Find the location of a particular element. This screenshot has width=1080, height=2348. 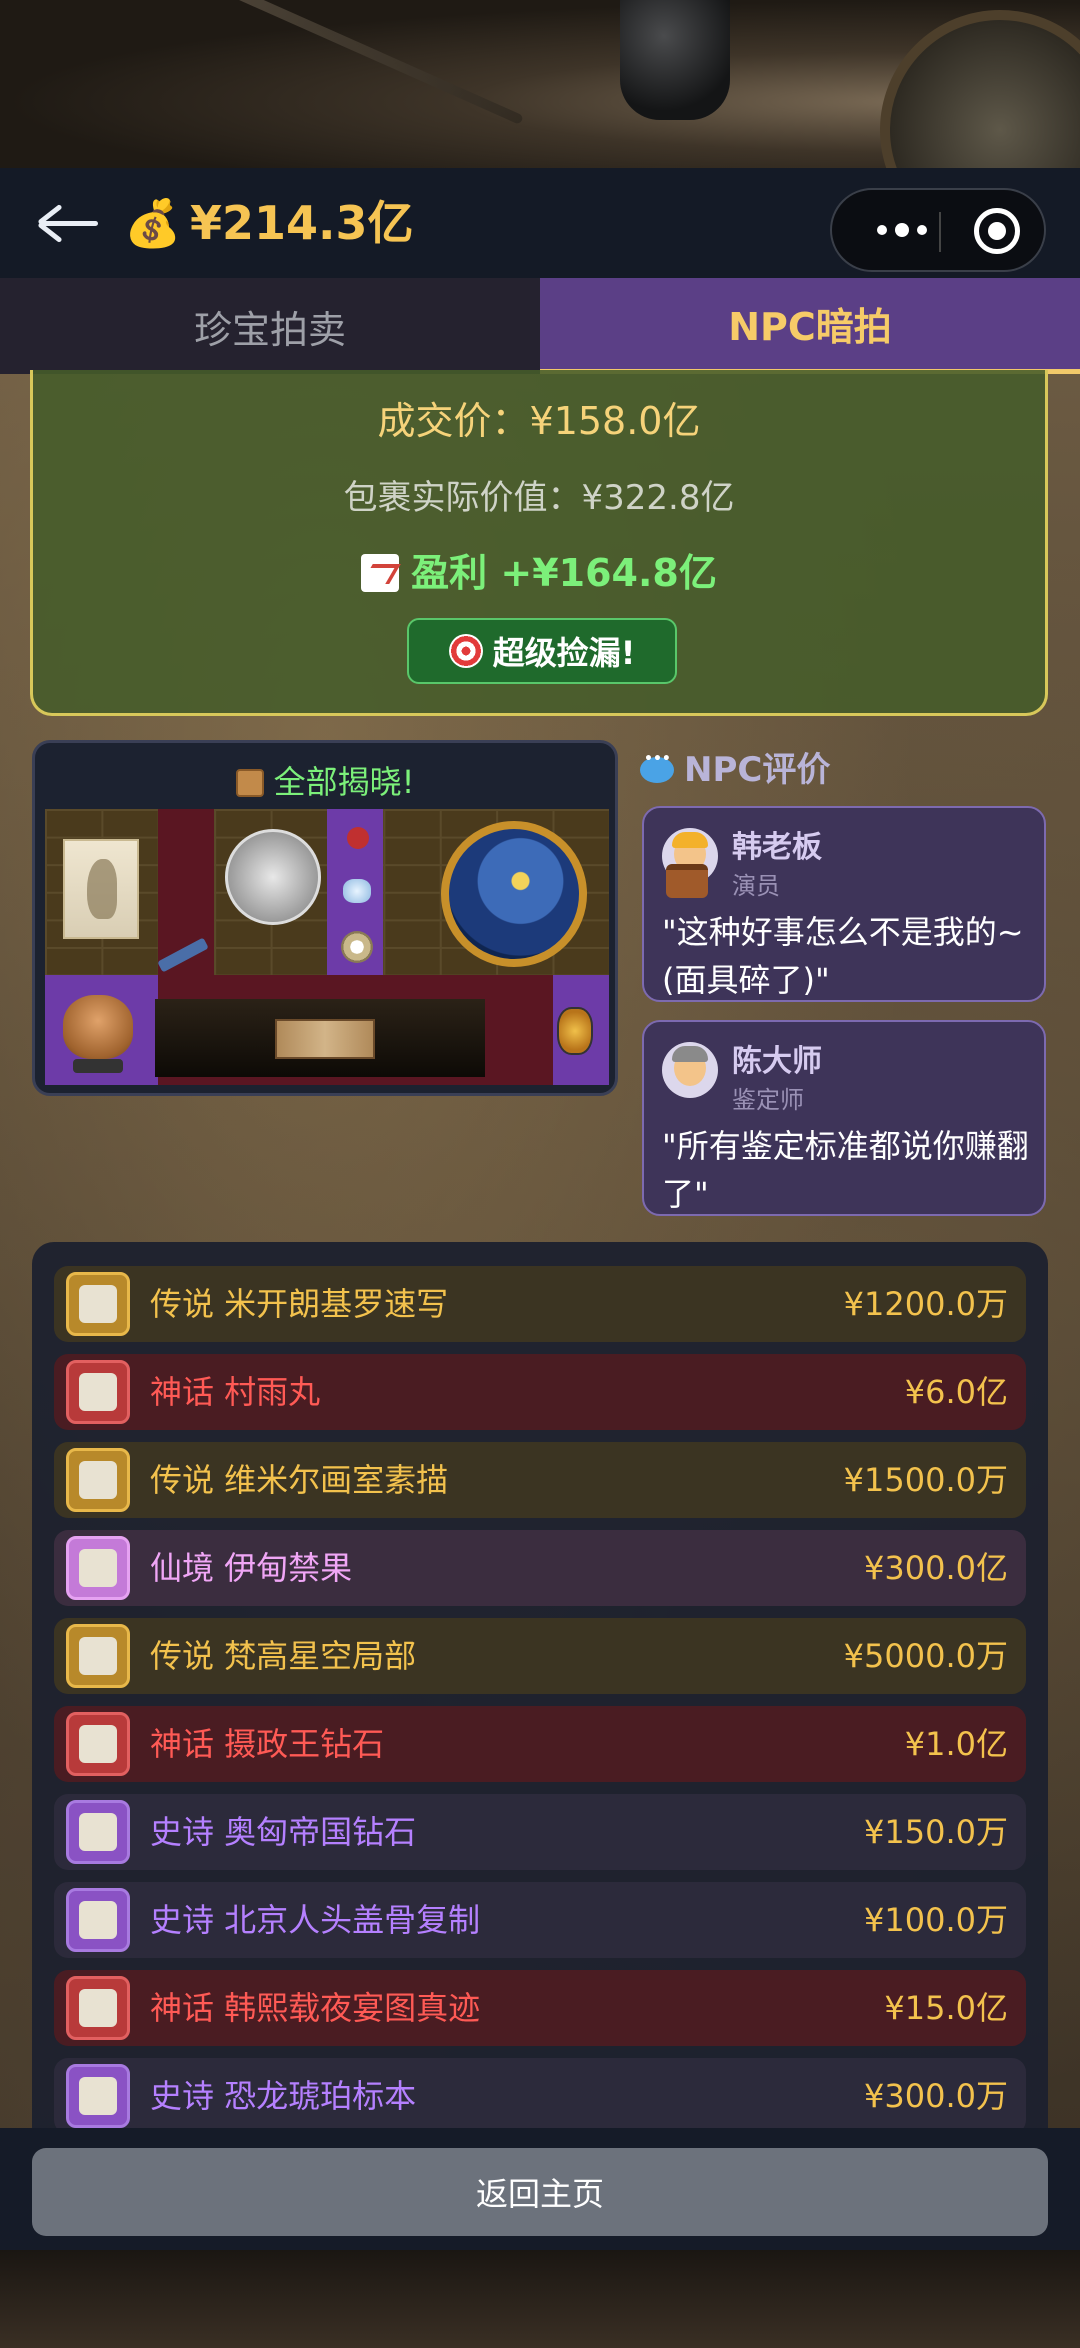

briefcase-icon is located at coordinates (687, 881).